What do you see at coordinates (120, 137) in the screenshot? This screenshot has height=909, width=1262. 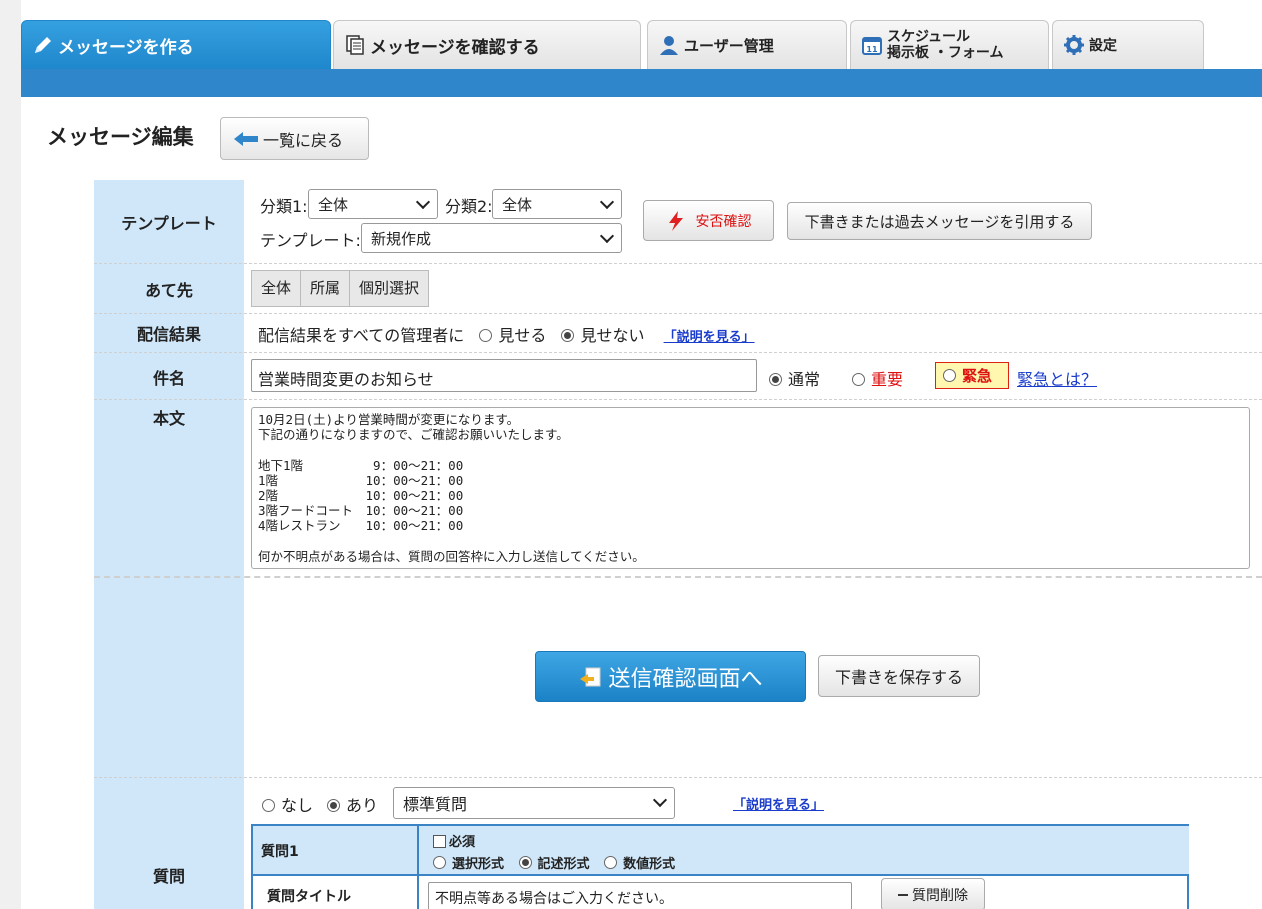 I see `page-title: メッセージ編集` at bounding box center [120, 137].